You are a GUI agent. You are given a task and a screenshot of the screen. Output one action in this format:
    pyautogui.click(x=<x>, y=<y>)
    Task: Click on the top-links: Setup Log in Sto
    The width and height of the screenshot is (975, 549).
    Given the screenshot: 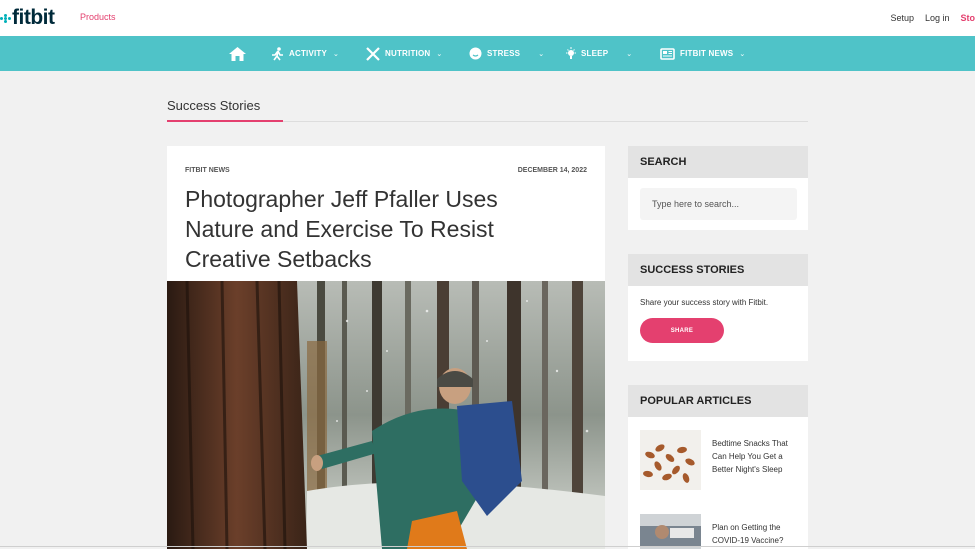 What is the action you would take?
    pyautogui.click(x=927, y=18)
    